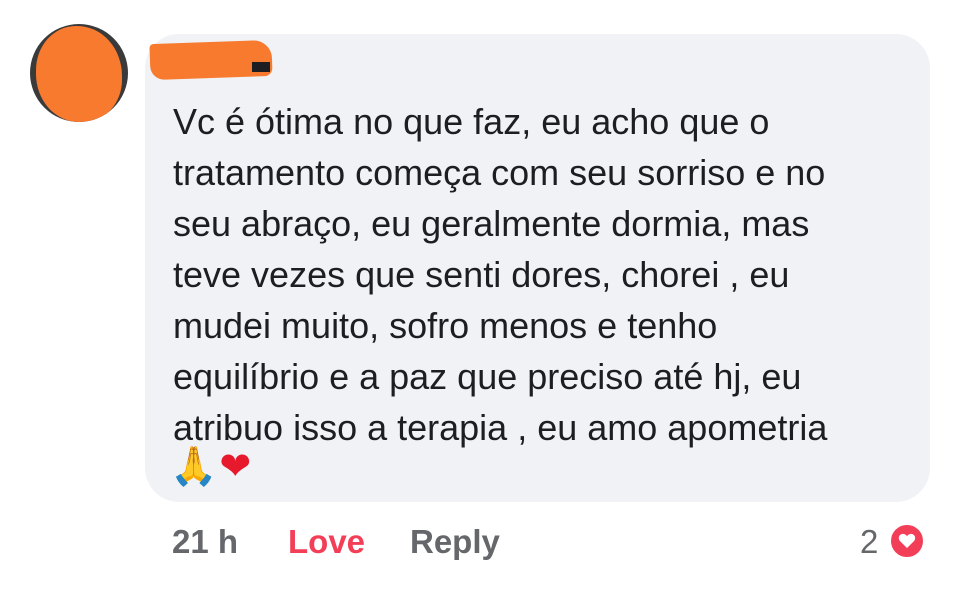 Image resolution: width=960 pixels, height=593 pixels. Describe the element at coordinates (455, 542) in the screenshot. I see `reply-button: Reply` at that location.